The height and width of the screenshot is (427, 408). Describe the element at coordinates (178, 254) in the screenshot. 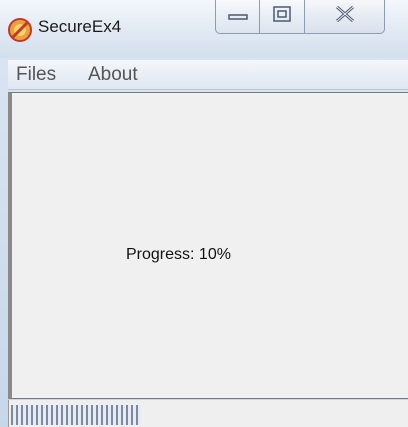

I see `progress-label: Progress: 10%` at that location.